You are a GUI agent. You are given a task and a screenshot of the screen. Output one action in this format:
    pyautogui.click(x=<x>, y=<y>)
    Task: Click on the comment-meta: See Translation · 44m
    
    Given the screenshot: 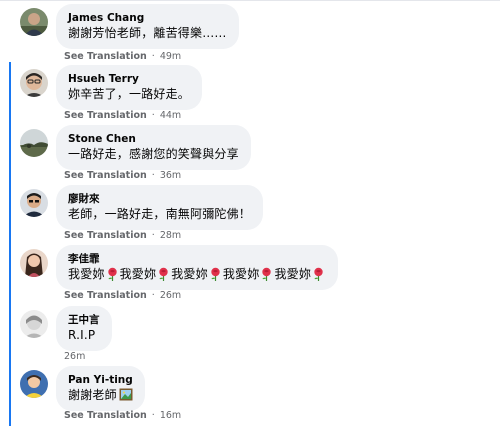 What is the action you would take?
    pyautogui.click(x=122, y=116)
    